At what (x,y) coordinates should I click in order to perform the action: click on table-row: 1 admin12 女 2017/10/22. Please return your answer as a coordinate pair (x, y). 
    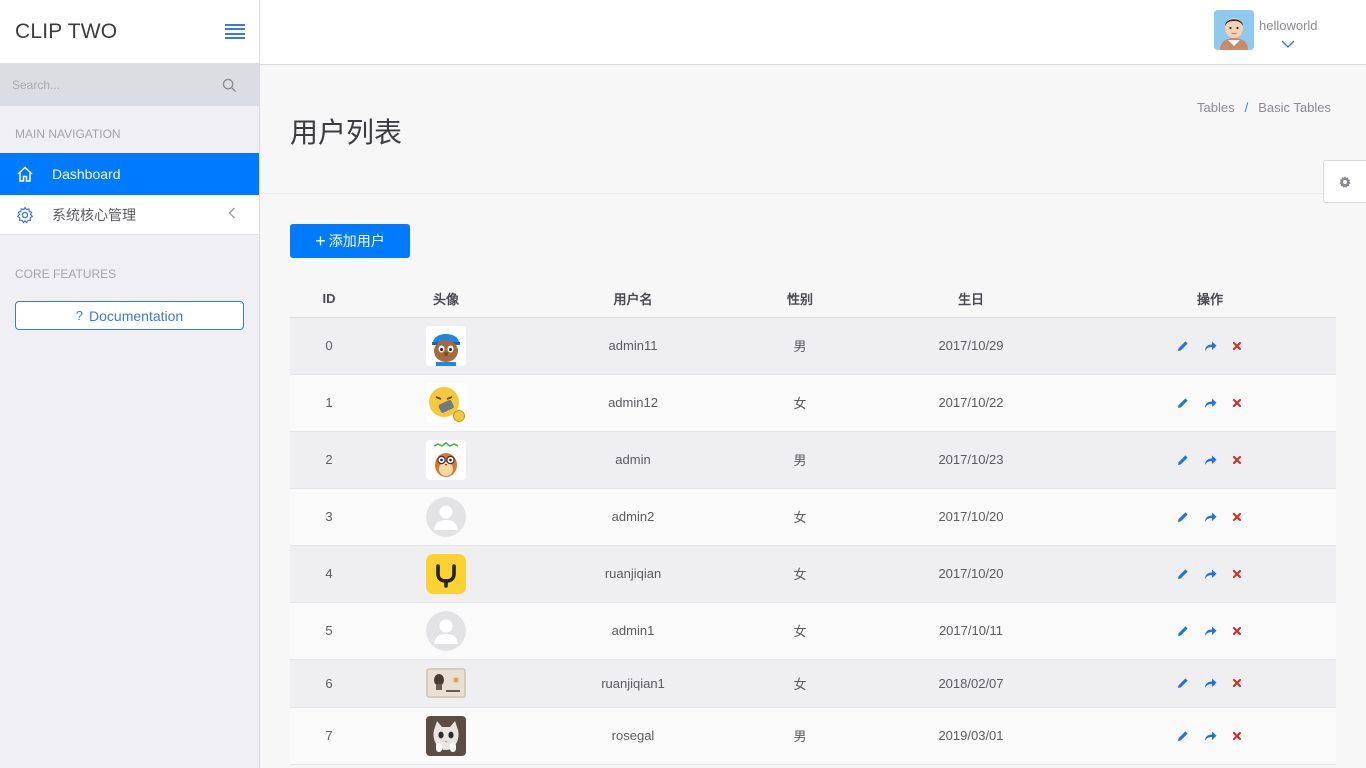
    Looking at the image, I should click on (813, 403).